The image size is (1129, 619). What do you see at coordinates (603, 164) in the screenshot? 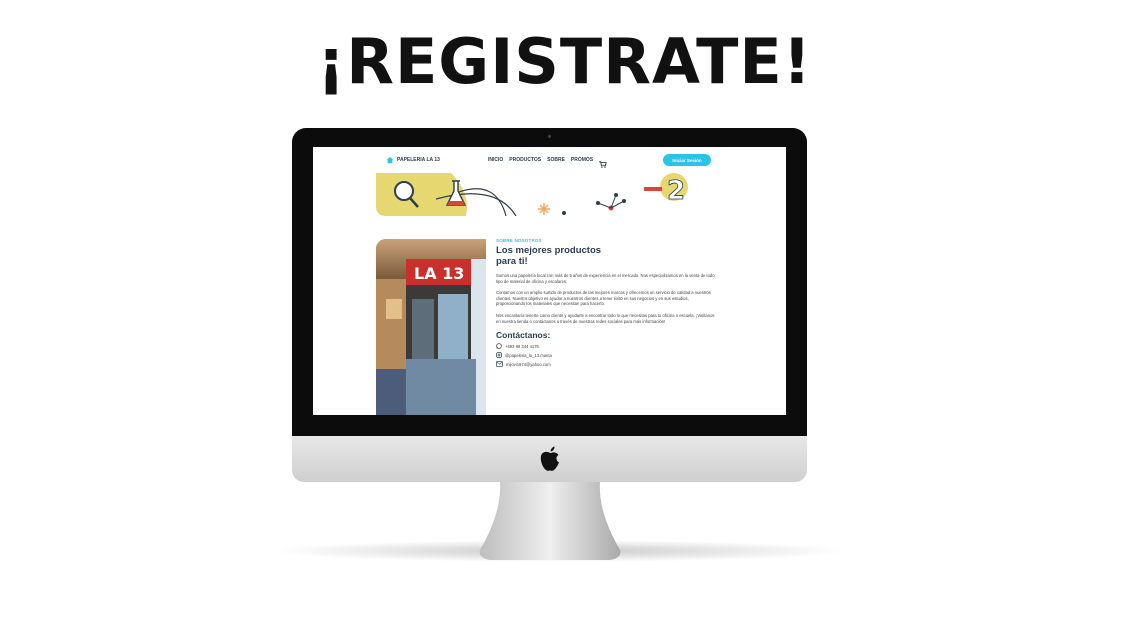
I see `cart-icon` at bounding box center [603, 164].